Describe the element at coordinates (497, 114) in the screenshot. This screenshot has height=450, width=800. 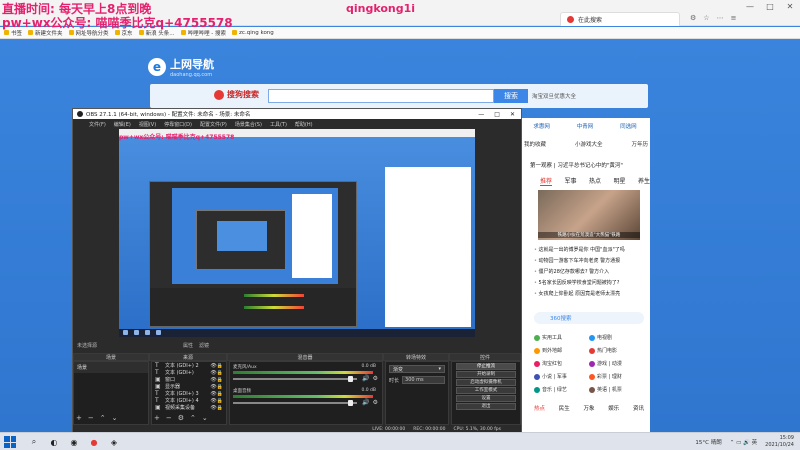
I see `obs-maximize-button: □` at that location.